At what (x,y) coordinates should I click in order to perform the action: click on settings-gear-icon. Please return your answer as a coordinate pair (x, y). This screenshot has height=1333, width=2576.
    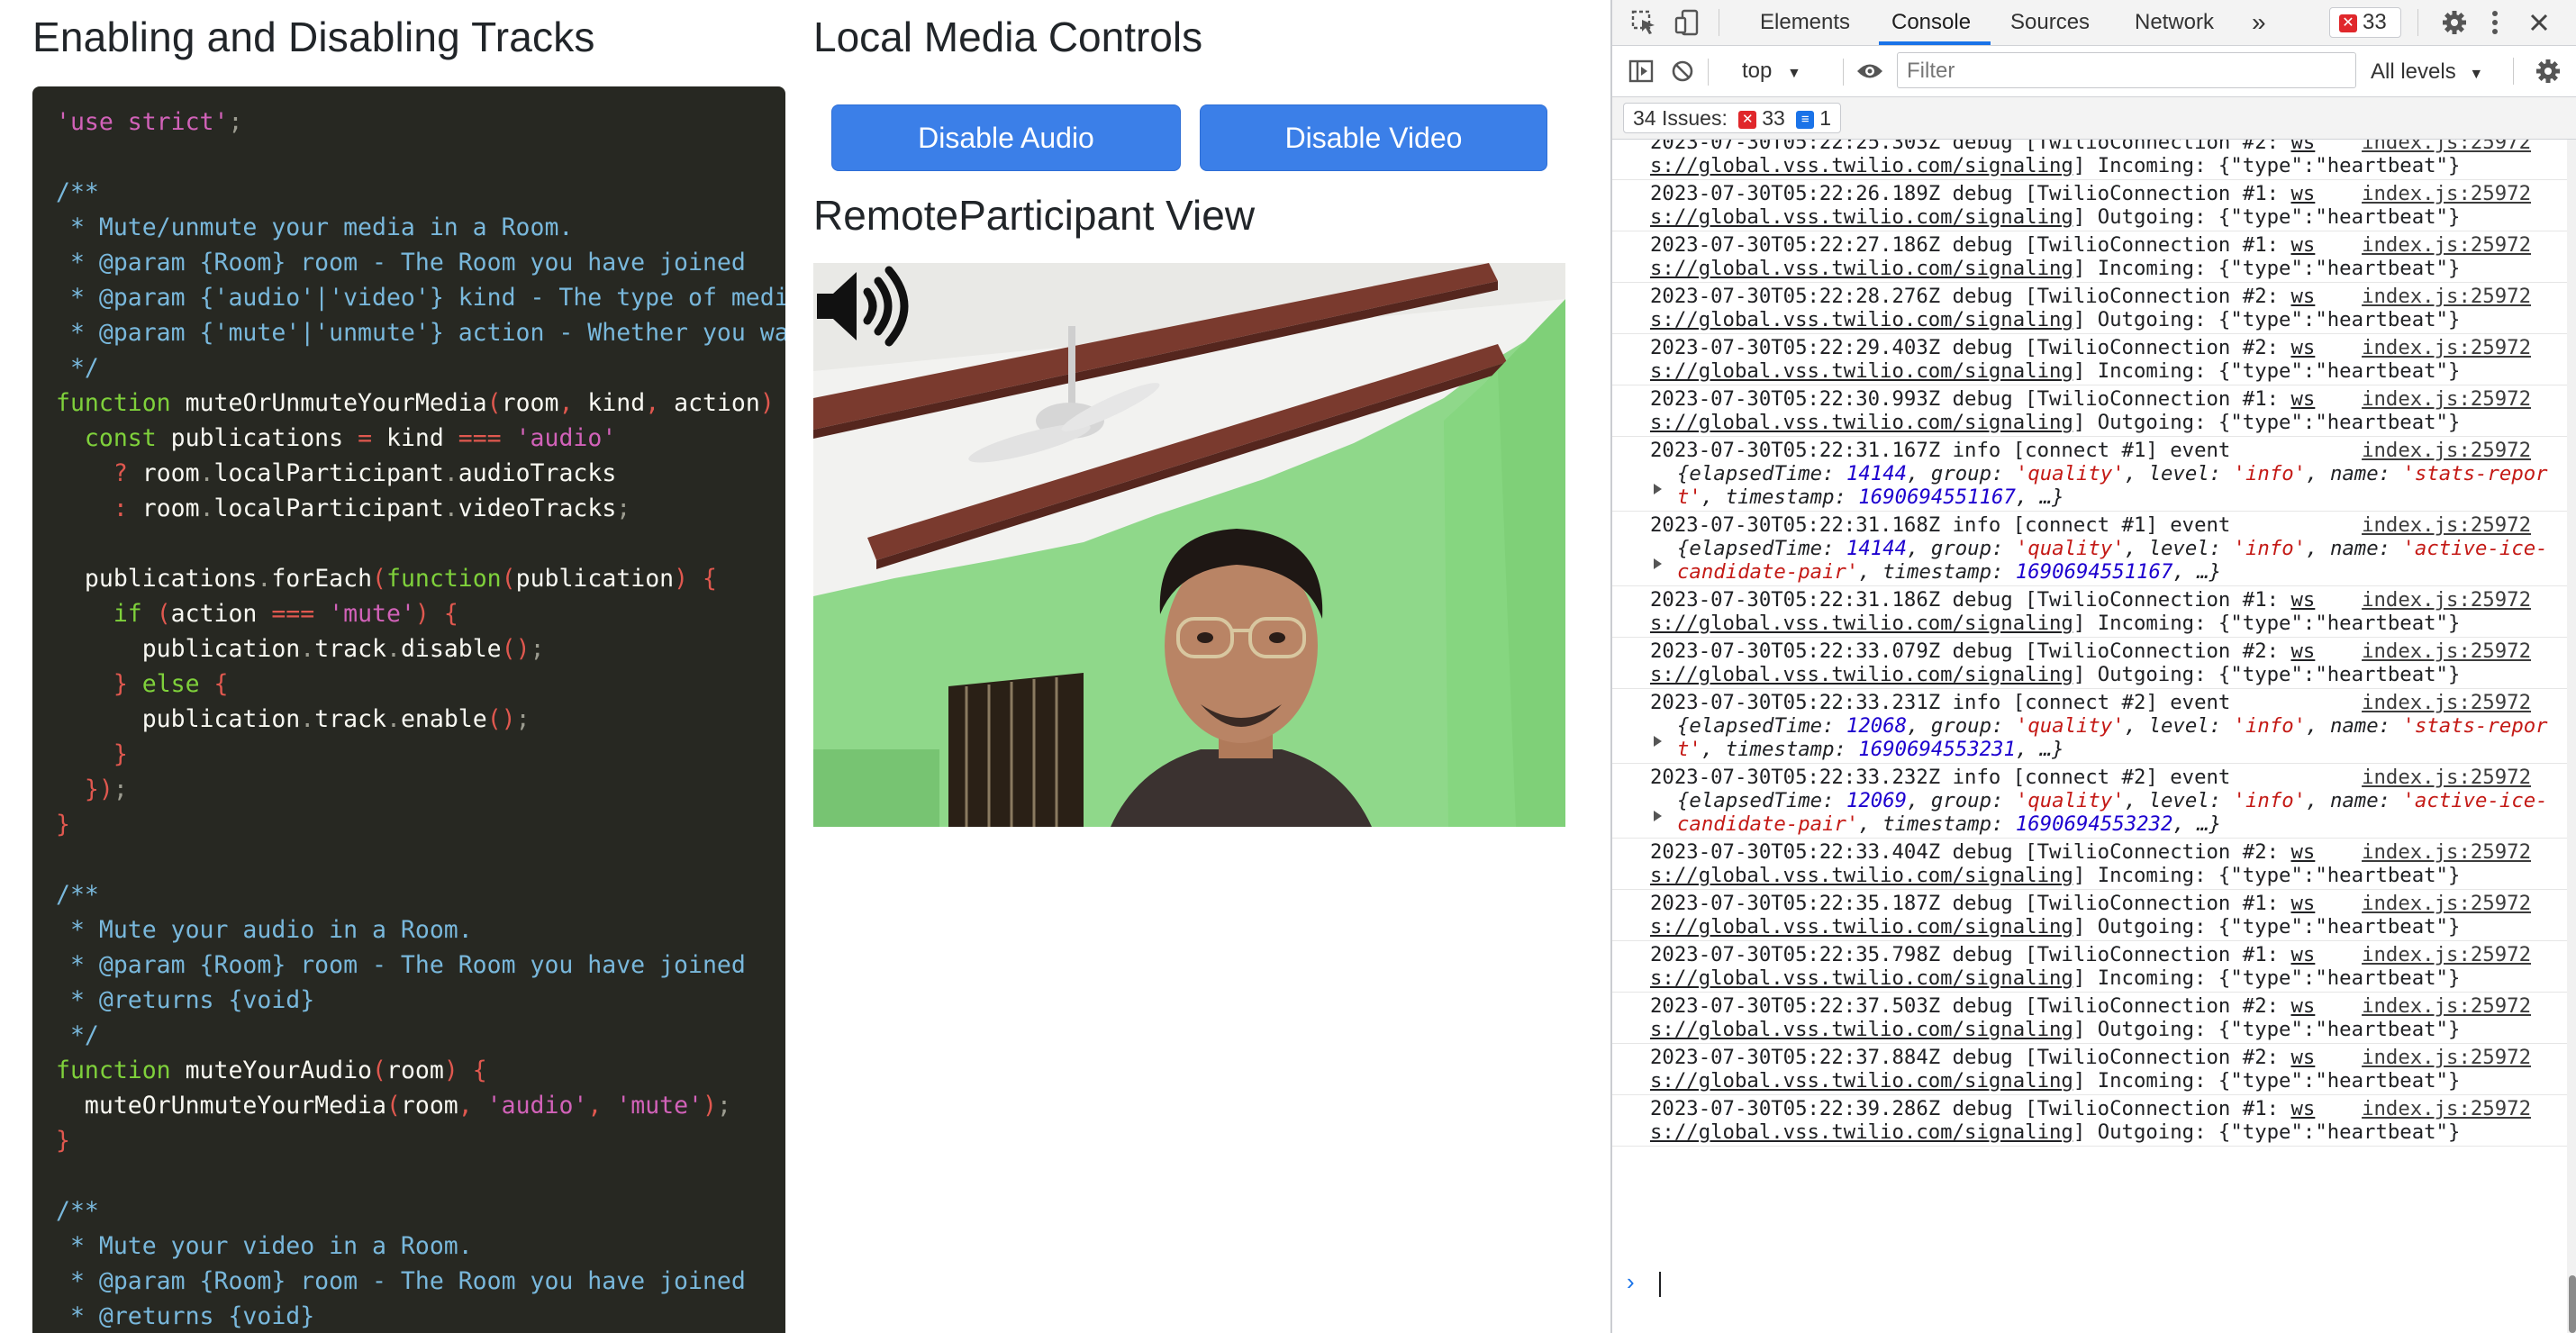
    Looking at the image, I should click on (2454, 22).